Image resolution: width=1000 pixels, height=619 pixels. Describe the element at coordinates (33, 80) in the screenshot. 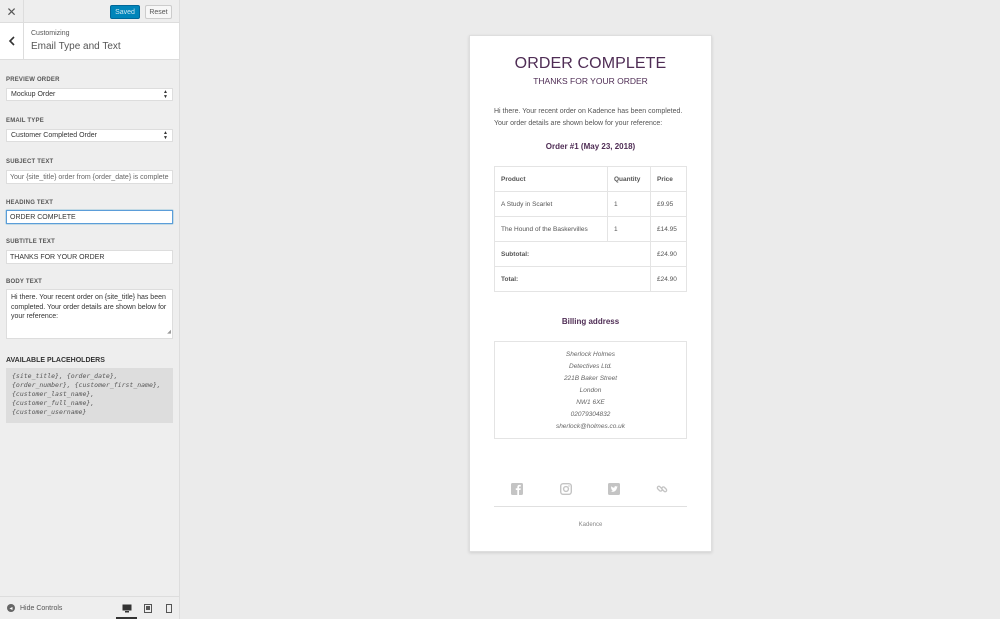

I see `preview-order-label: PREVIEW ORDER` at that location.